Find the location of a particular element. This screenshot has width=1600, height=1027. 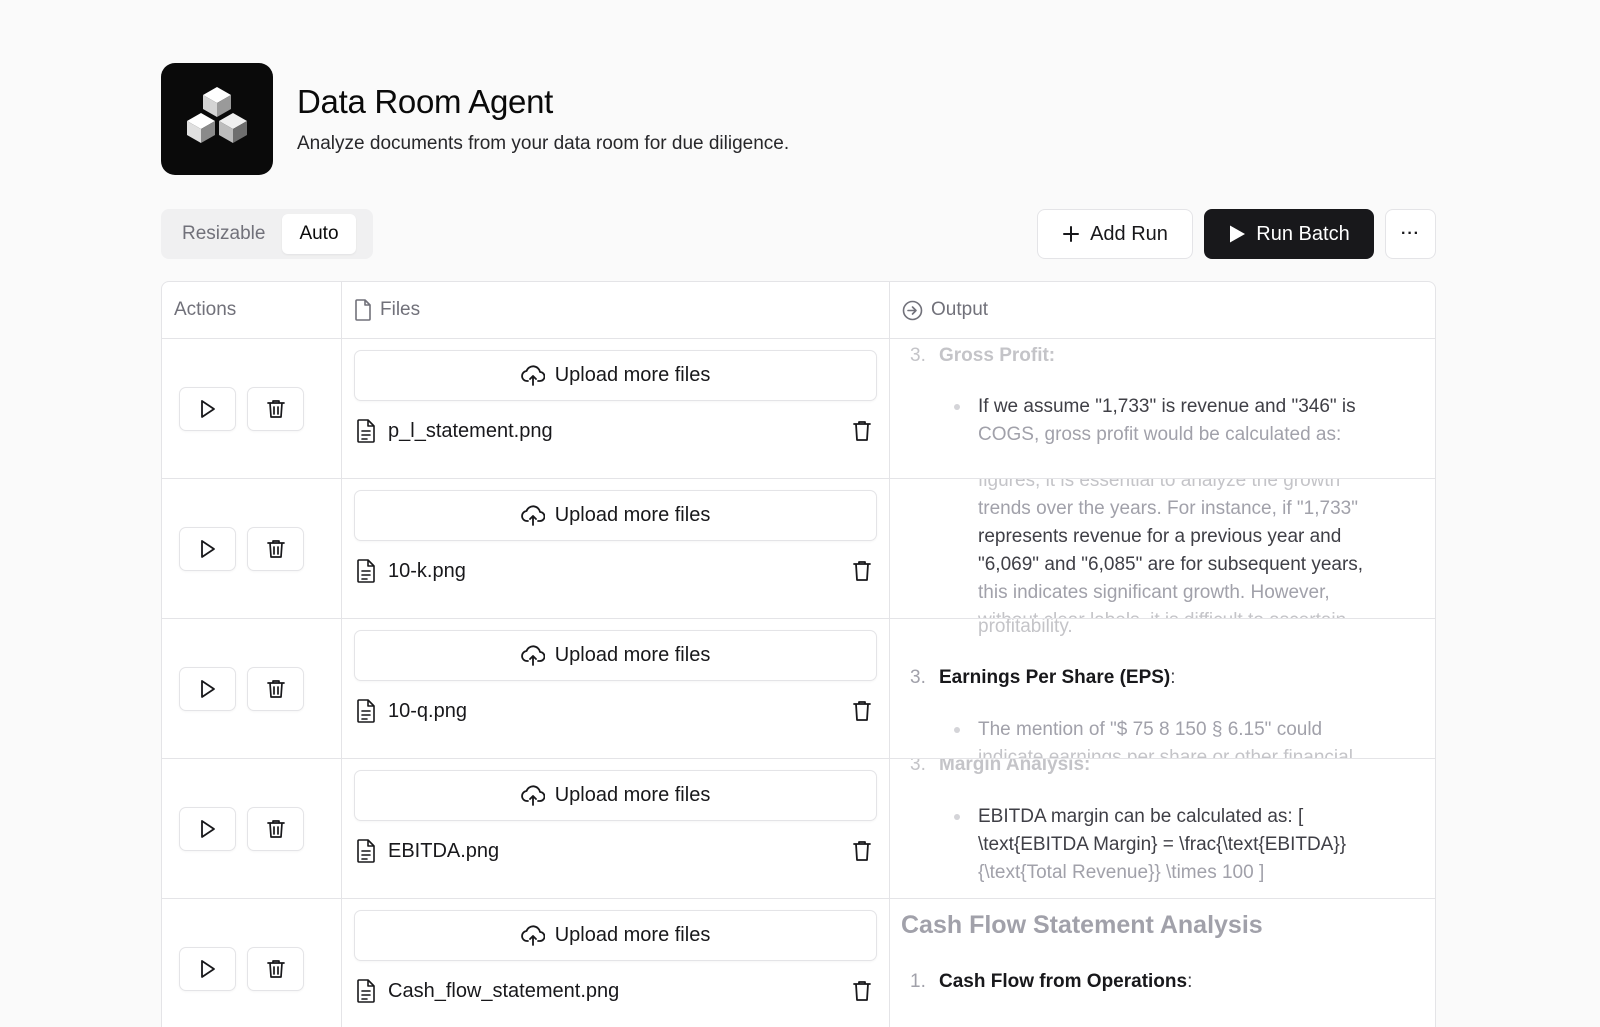

row-files: Upload more files p_l_statement.png is located at coordinates (616, 408).